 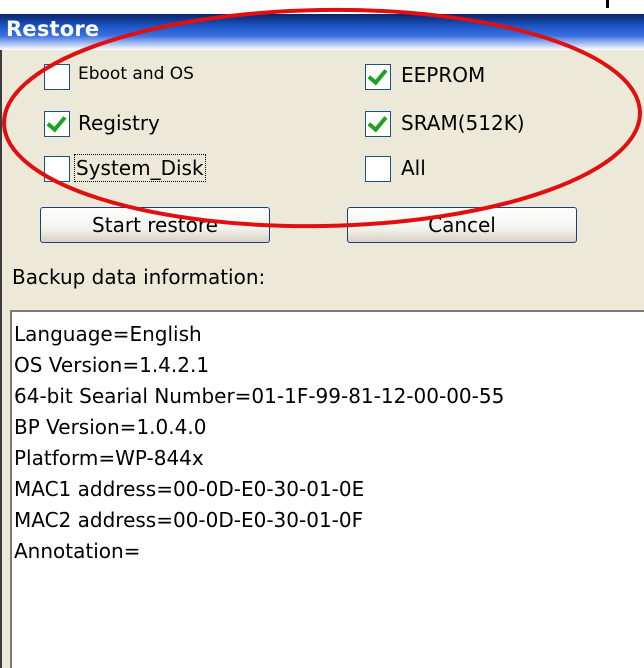 What do you see at coordinates (119, 123) in the screenshot?
I see `registry-label: Registry` at bounding box center [119, 123].